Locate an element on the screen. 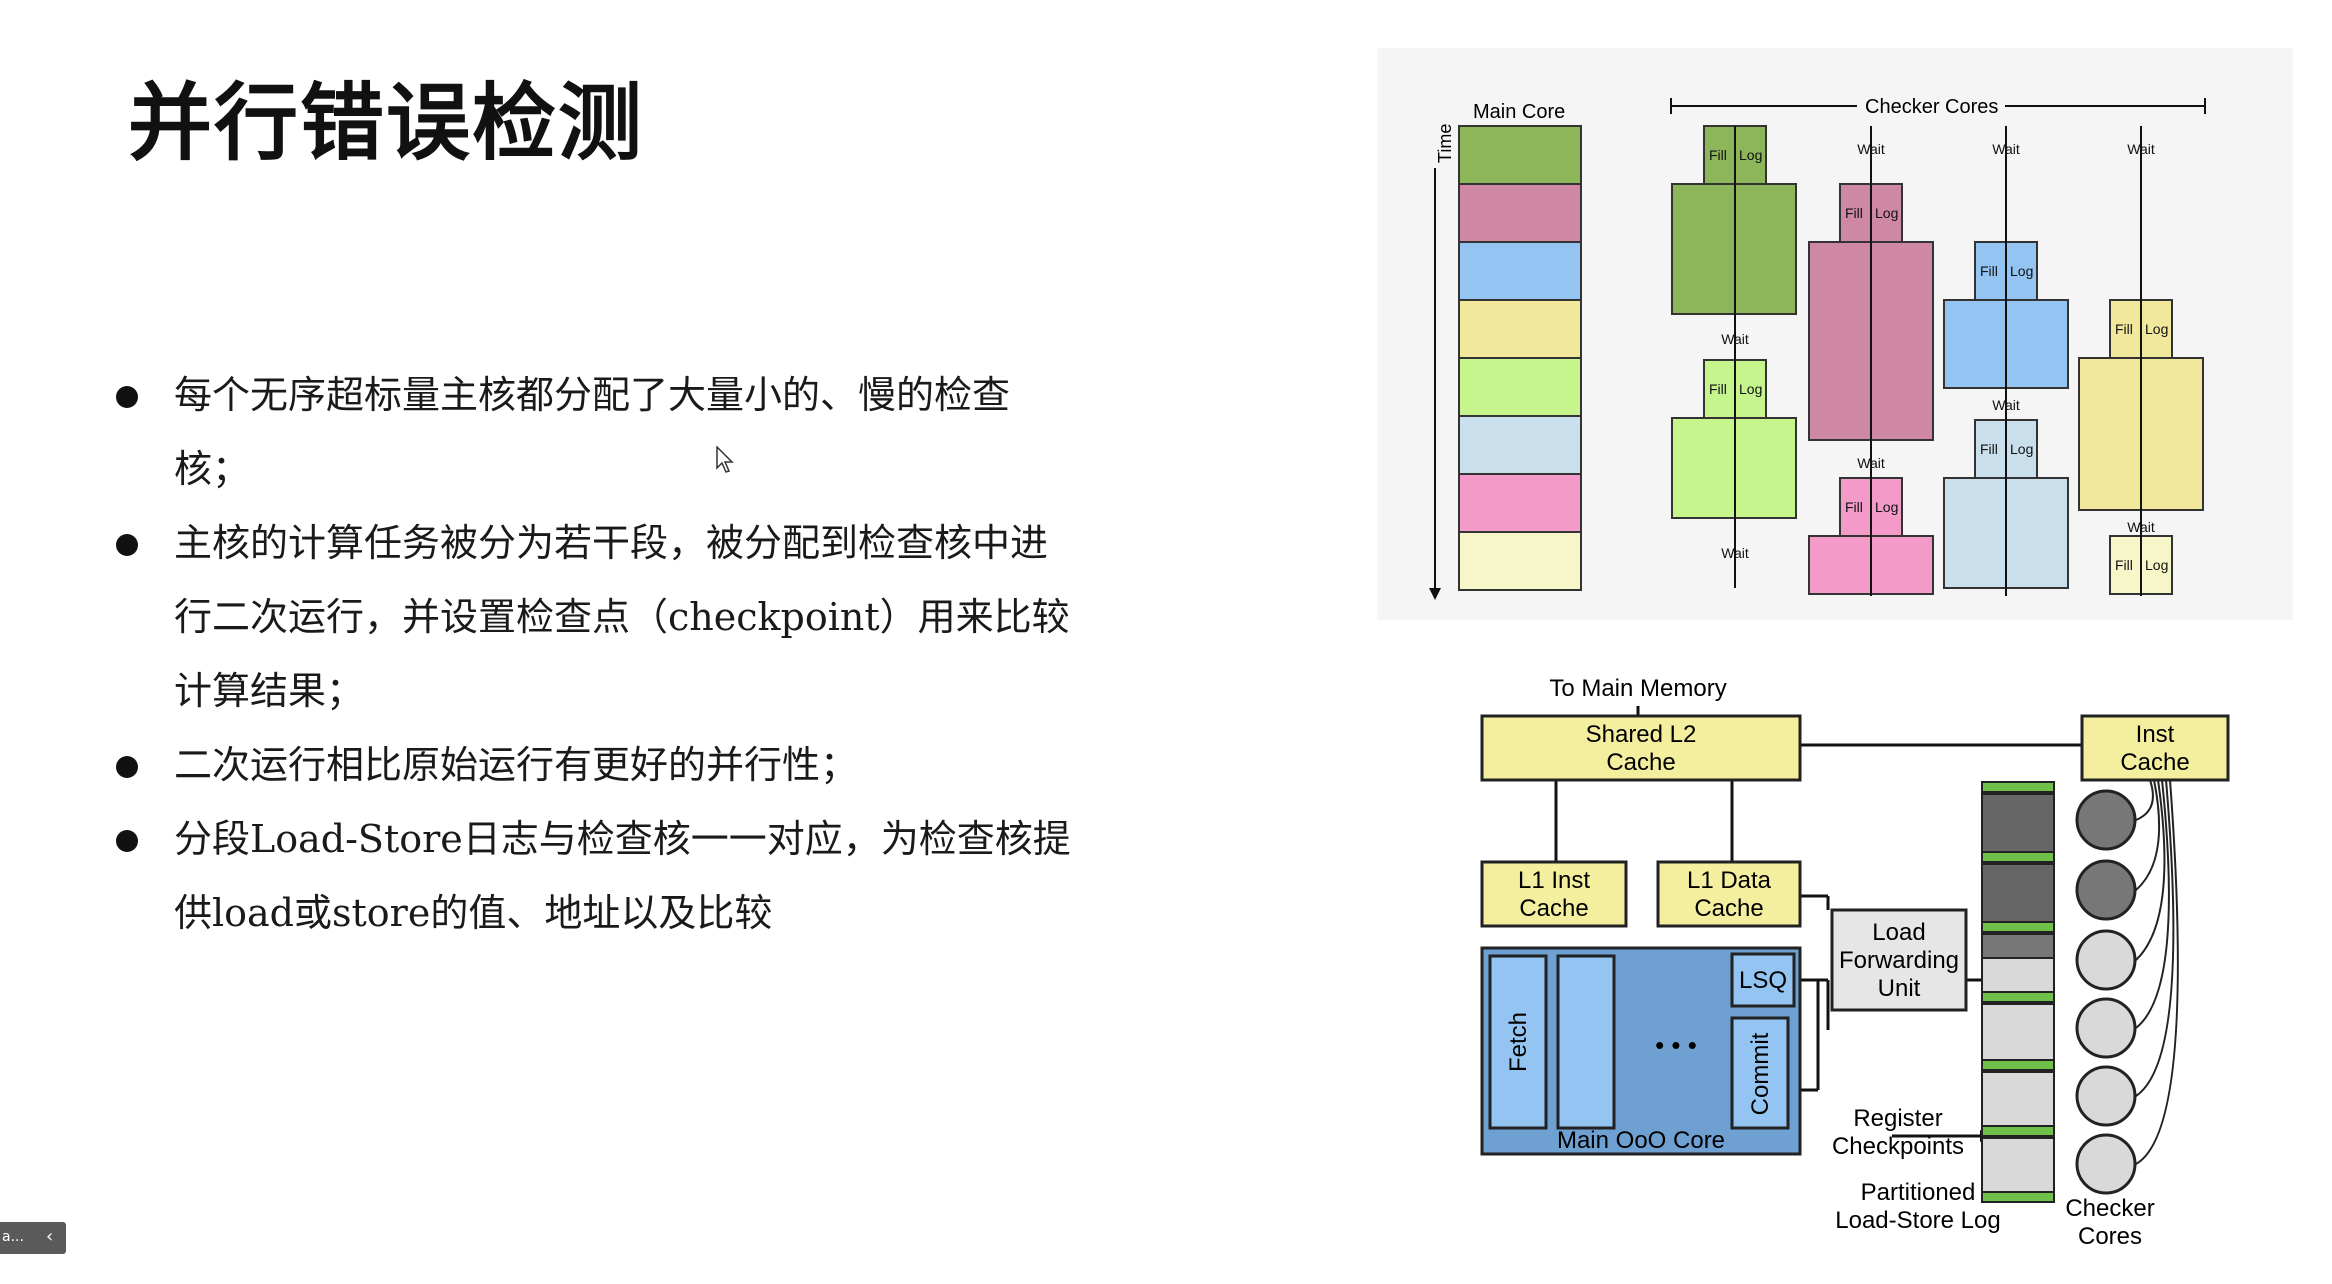 The image size is (2332, 1284). register-checkpoints-label: Checkpoints is located at coordinates (1898, 1146).